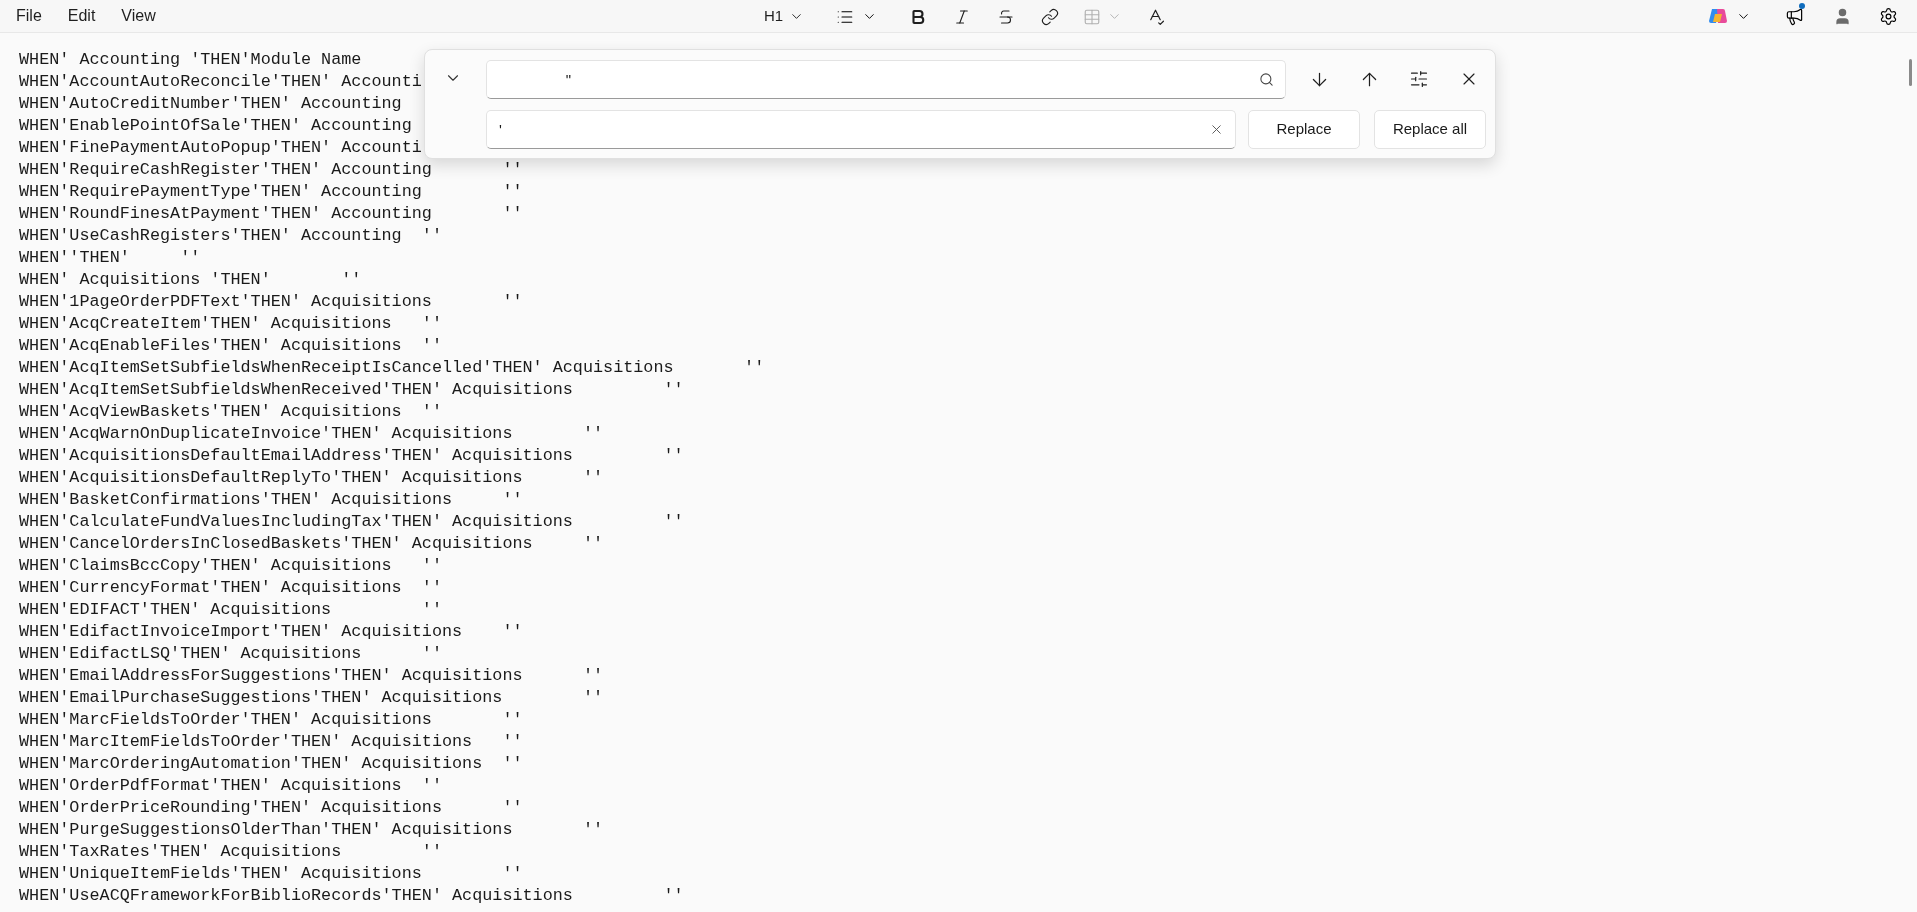 Image resolution: width=1917 pixels, height=912 pixels. I want to click on code-line: WHEN' Acquisitions 'THEN' '', so click(190, 280).